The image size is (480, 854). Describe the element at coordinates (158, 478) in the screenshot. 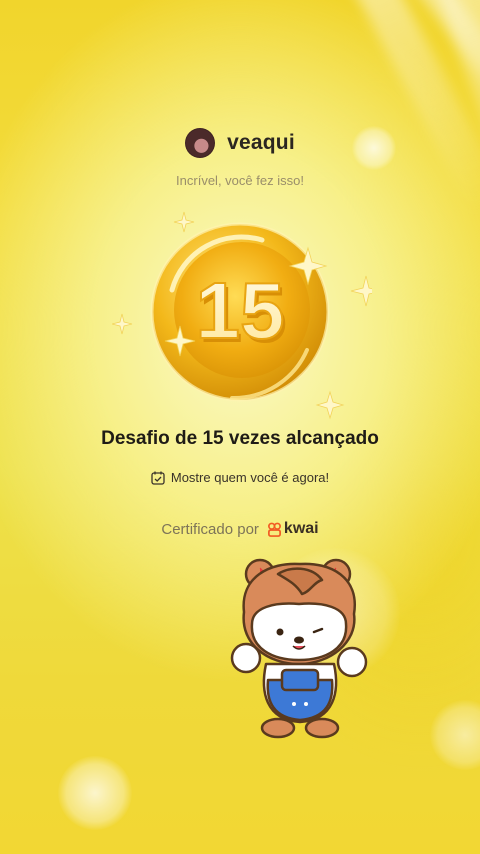

I see `calendar-check-icon` at that location.